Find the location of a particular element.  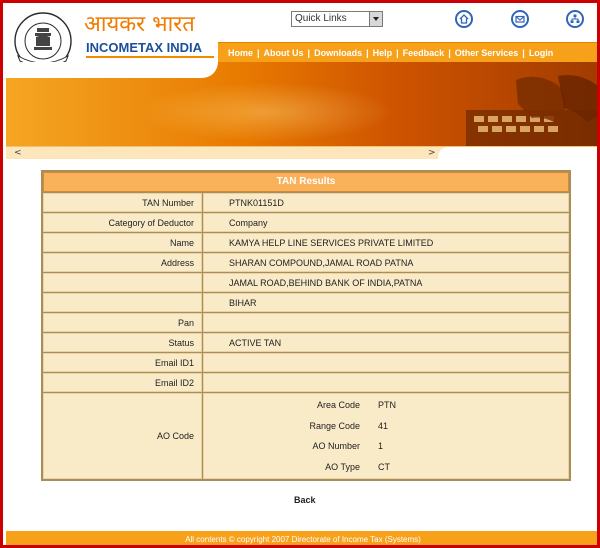

row-label: Status is located at coordinates (122, 342).